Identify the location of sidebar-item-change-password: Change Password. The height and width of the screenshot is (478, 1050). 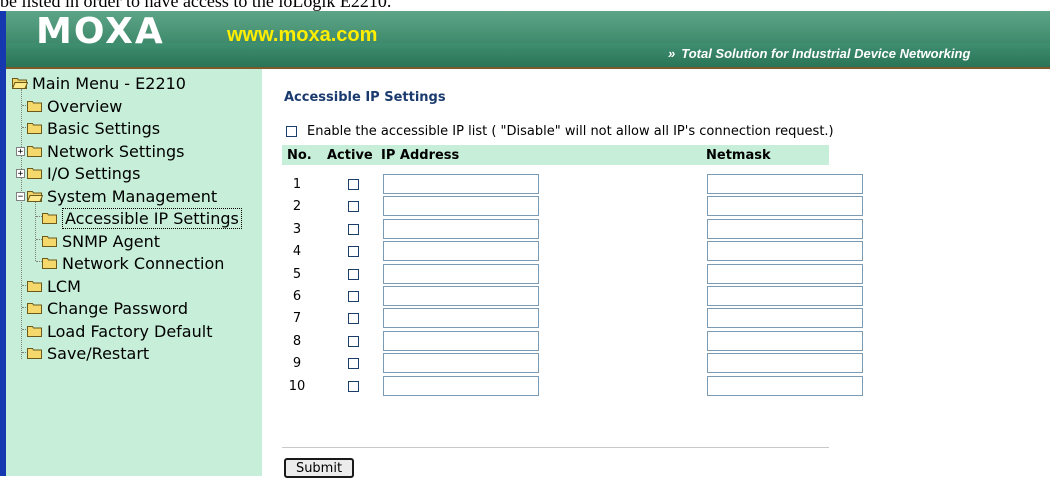
(107, 308).